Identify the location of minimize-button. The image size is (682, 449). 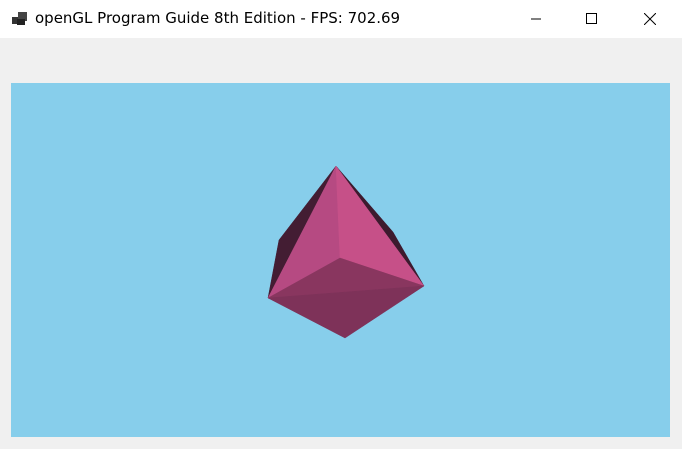
(536, 19).